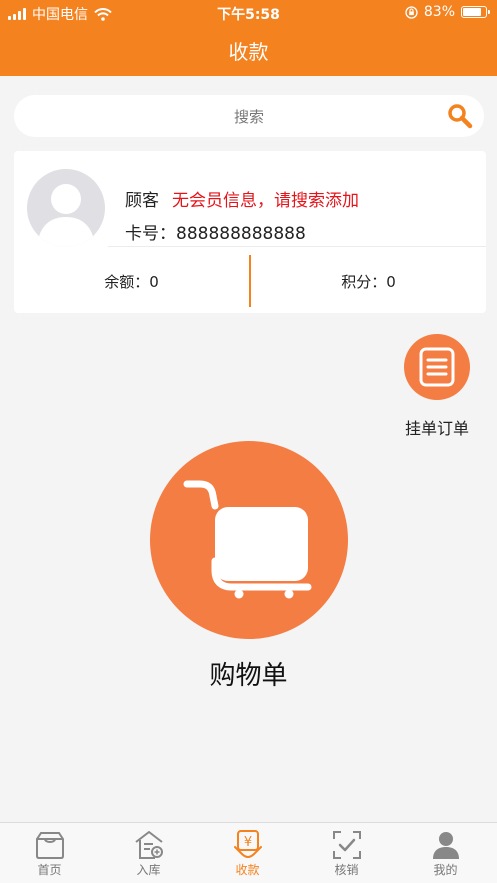  I want to click on customer-label: 顾客, so click(142, 201).